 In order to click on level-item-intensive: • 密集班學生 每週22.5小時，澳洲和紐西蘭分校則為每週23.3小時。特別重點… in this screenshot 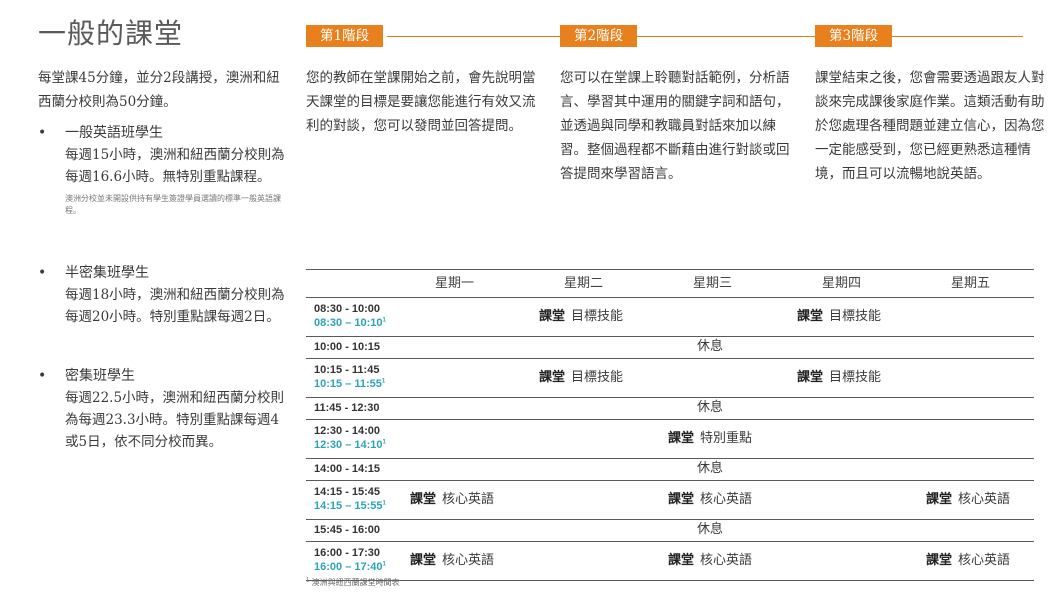, I will do `click(163, 409)`.